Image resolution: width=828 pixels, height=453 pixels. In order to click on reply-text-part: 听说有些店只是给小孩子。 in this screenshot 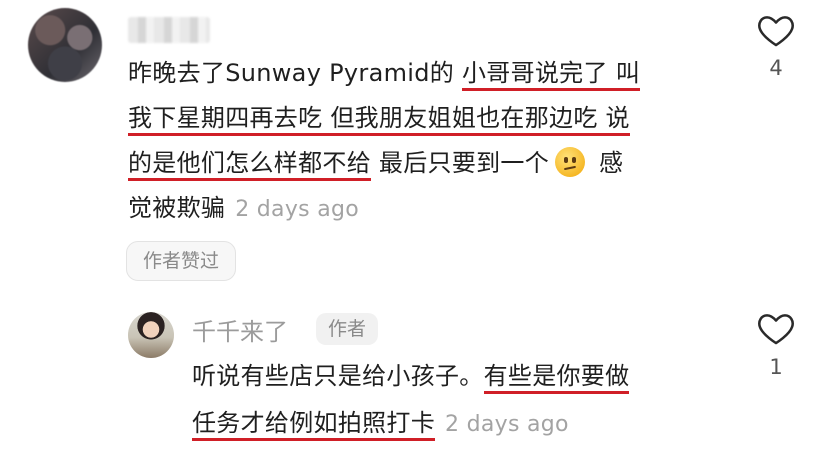, I will do `click(338, 376)`.